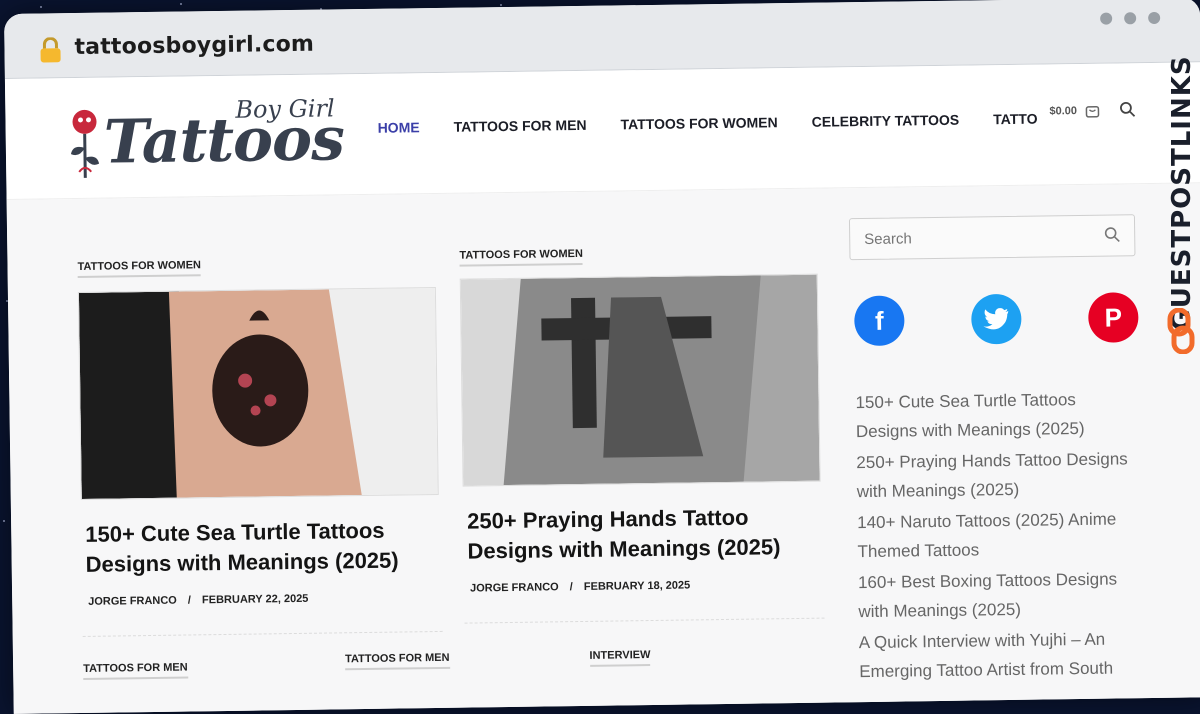 The height and width of the screenshot is (714, 1200). What do you see at coordinates (520, 126) in the screenshot?
I see `nav-item-tattoos-for-men: TATTOOS FOR MEN` at bounding box center [520, 126].